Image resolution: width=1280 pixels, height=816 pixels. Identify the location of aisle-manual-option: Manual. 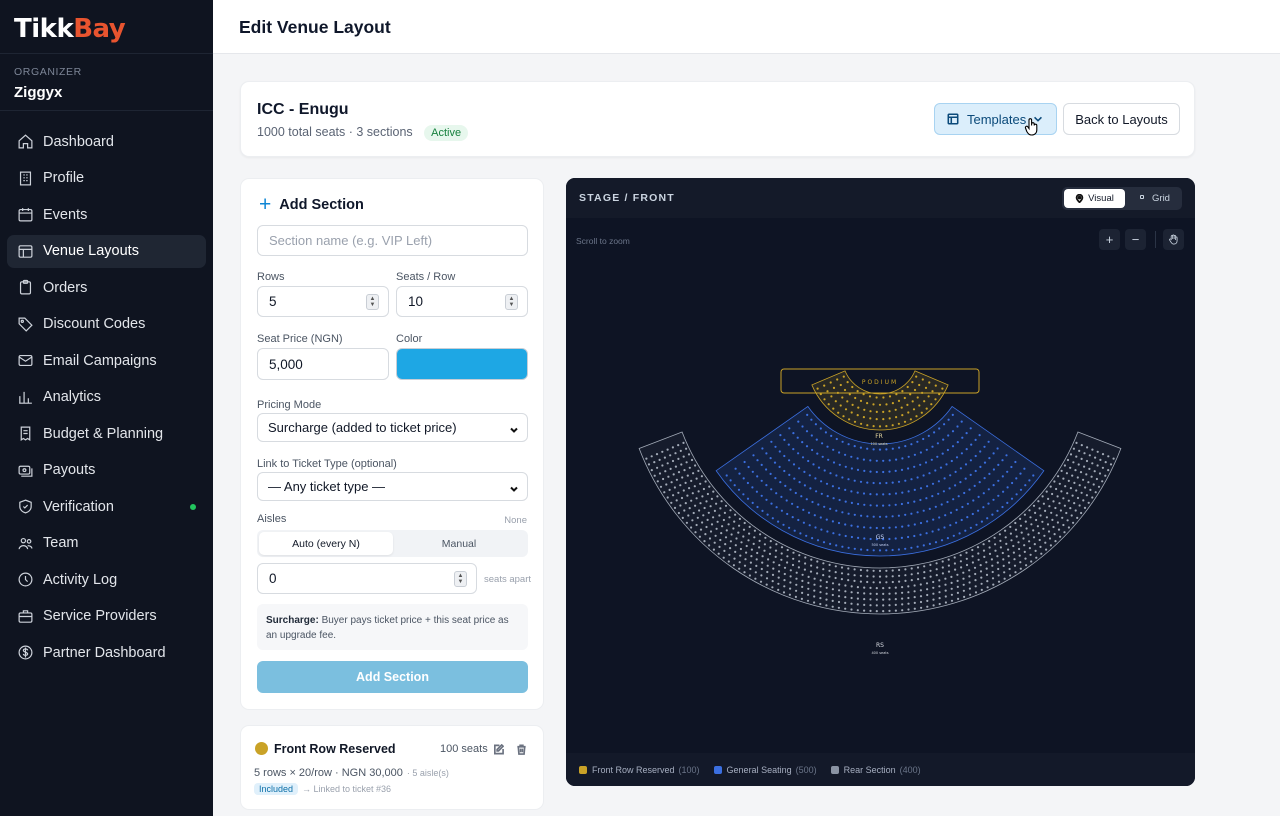
(459, 543).